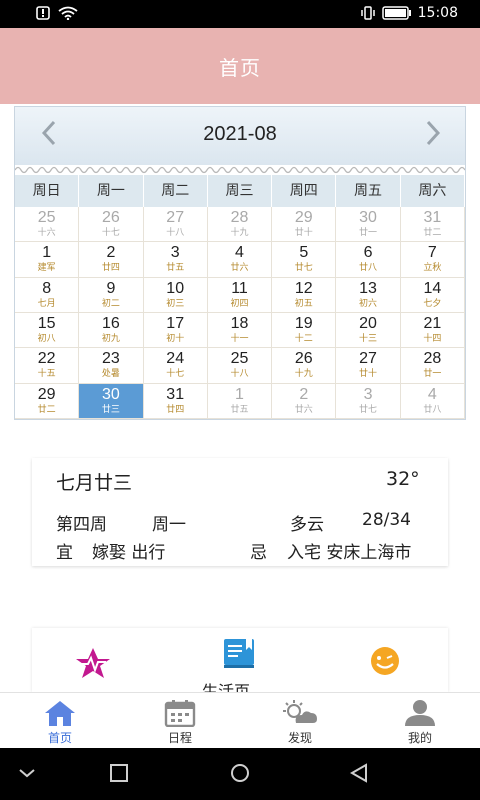 The image size is (480, 800). What do you see at coordinates (46, 268) in the screenshot?
I see `lunar-day: 建军` at bounding box center [46, 268].